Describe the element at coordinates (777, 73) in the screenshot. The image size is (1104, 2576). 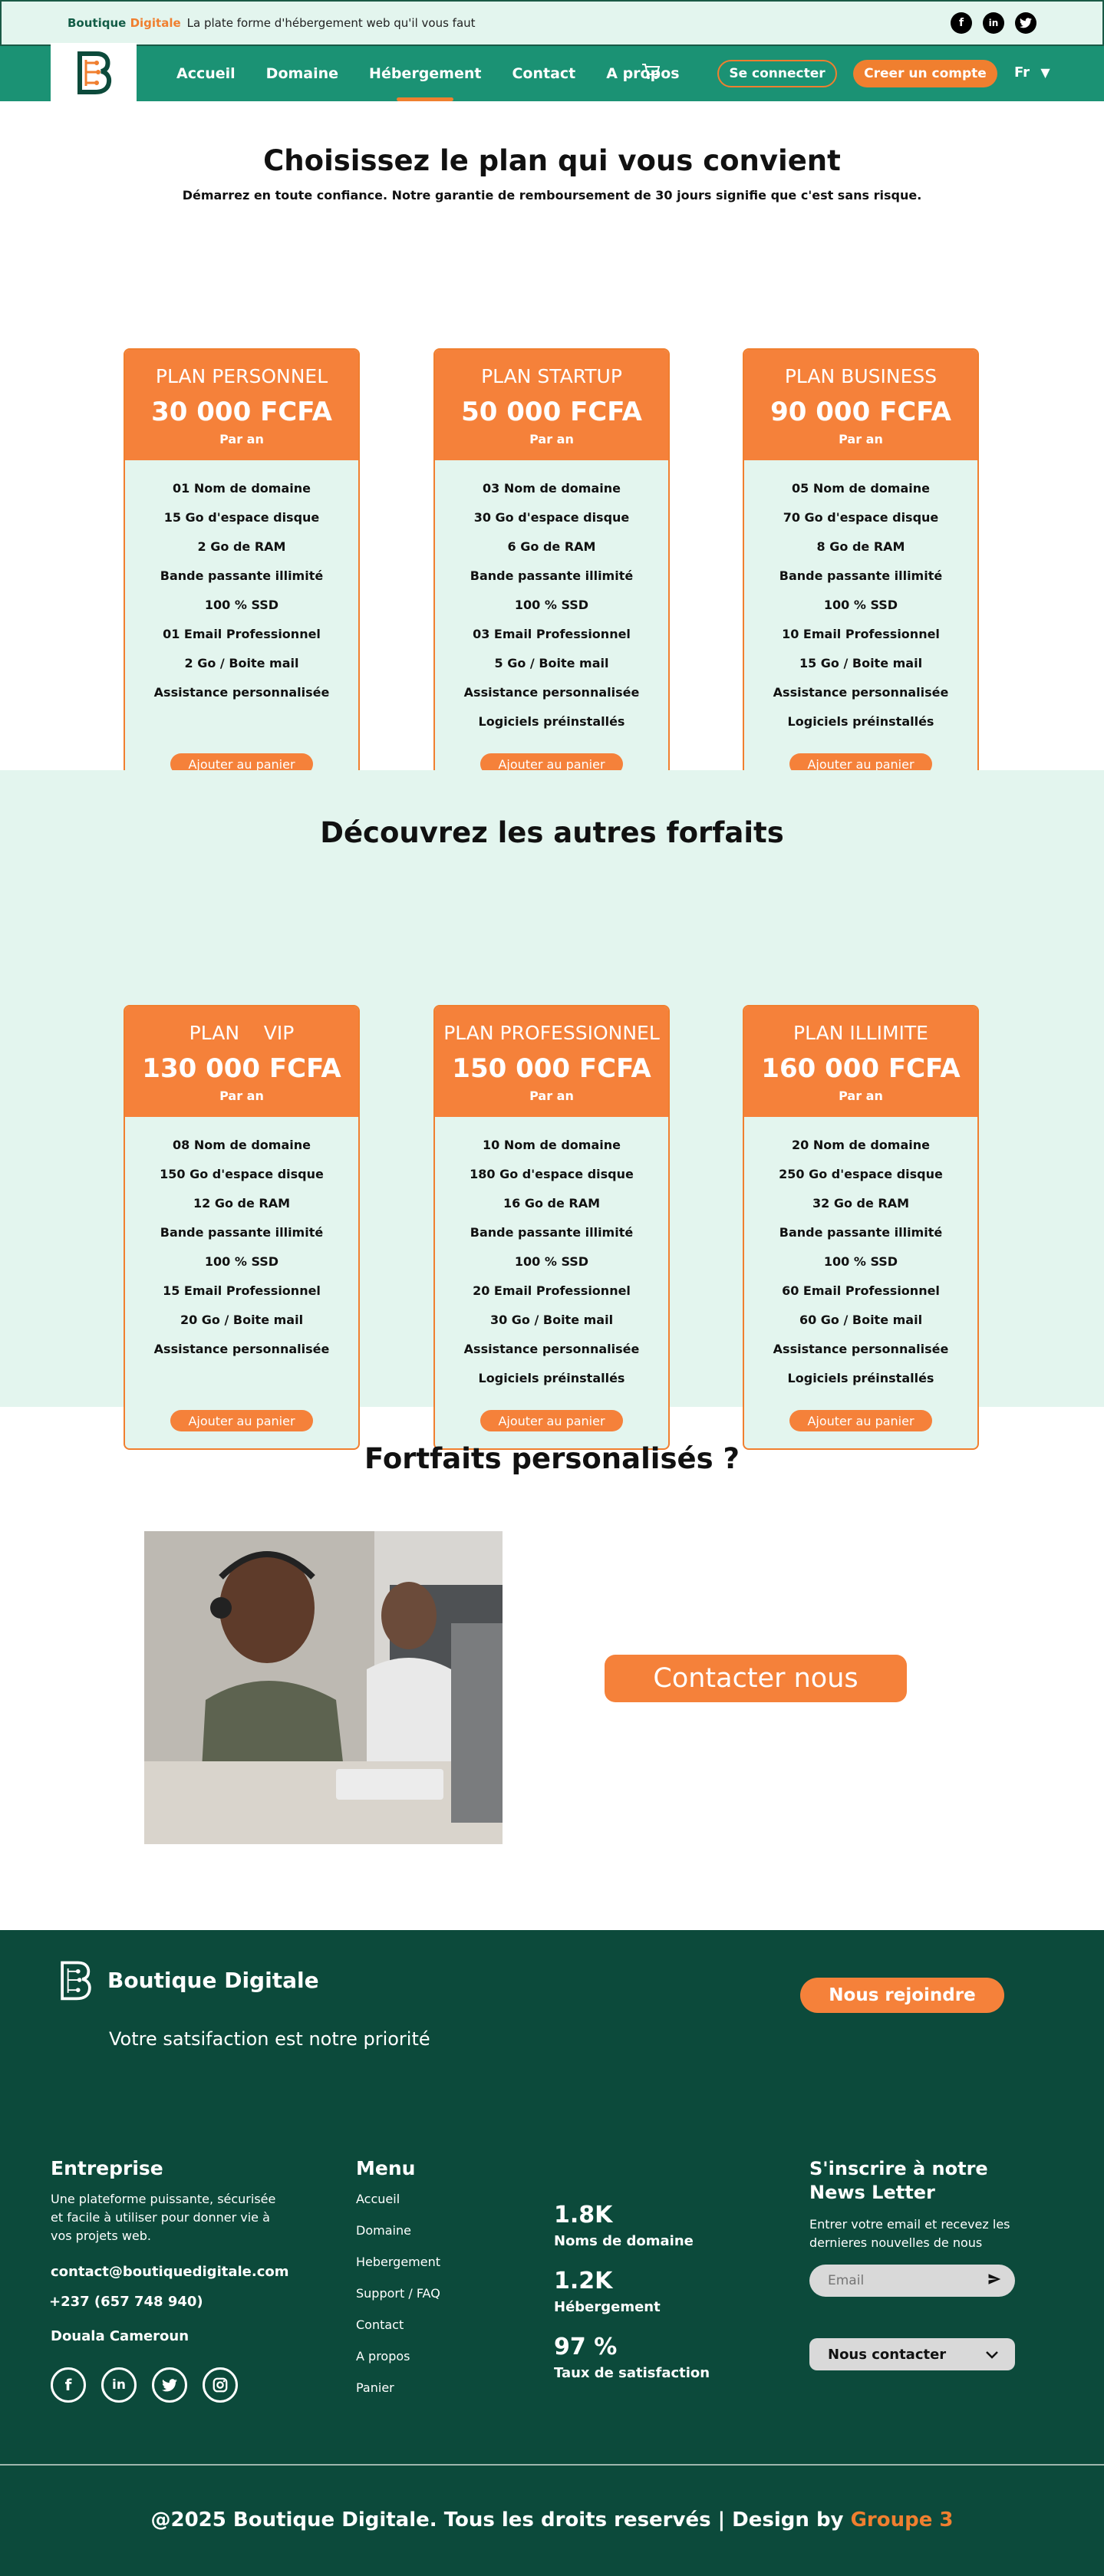
I see `login-button: Se connecter` at that location.